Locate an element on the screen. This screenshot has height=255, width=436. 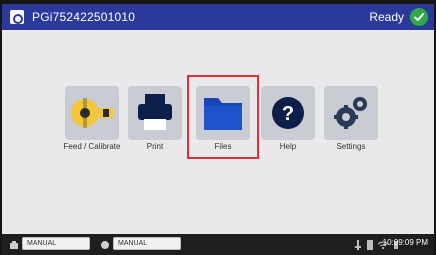
help-icon: ? is located at coordinates (288, 113).